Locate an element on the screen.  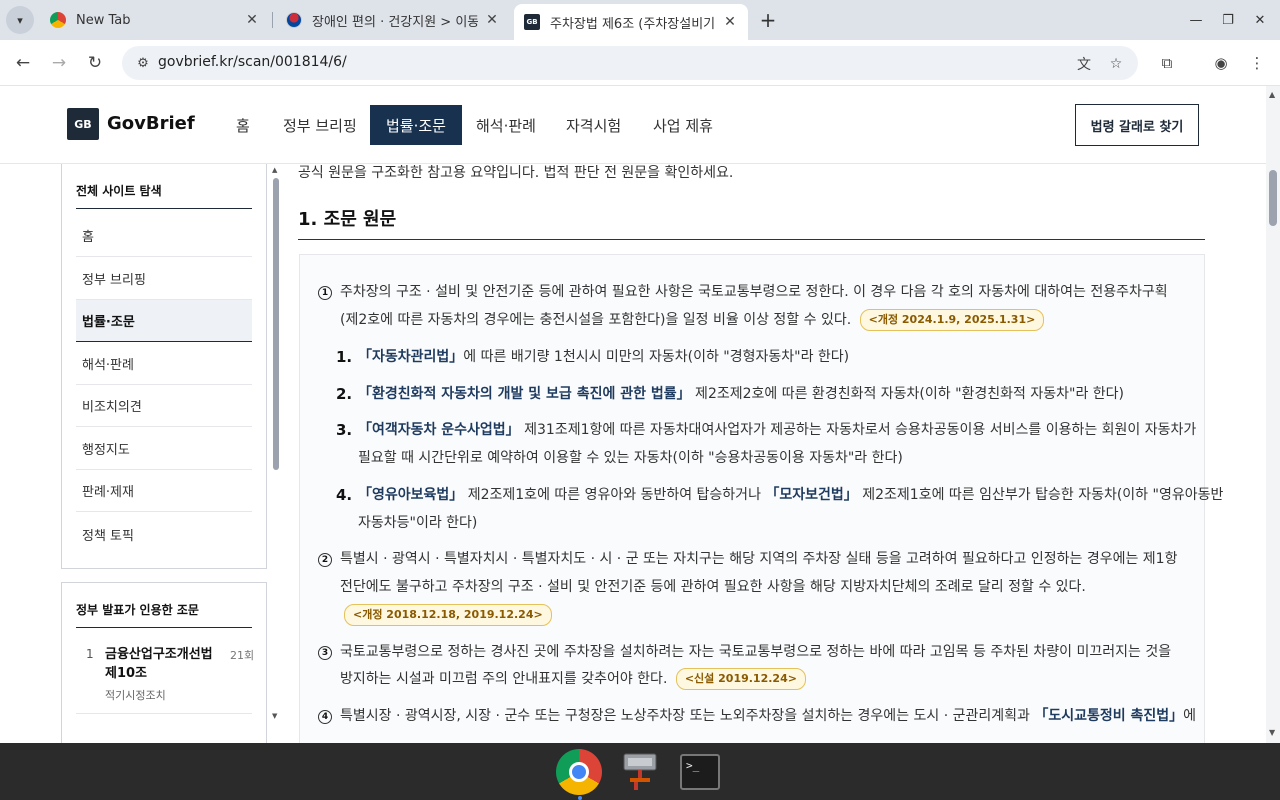
law-link: 「자동차관리법」 is located at coordinates (410, 357).